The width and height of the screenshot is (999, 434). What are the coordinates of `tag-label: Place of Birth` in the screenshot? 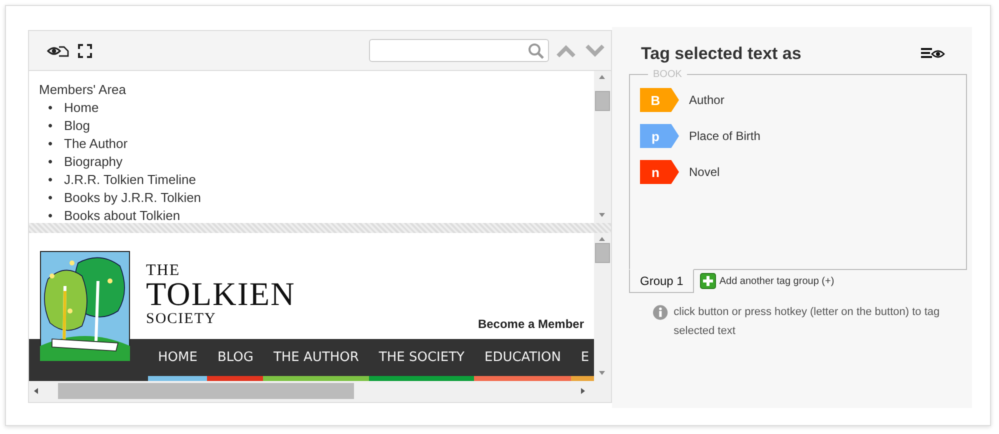 It's located at (724, 136).